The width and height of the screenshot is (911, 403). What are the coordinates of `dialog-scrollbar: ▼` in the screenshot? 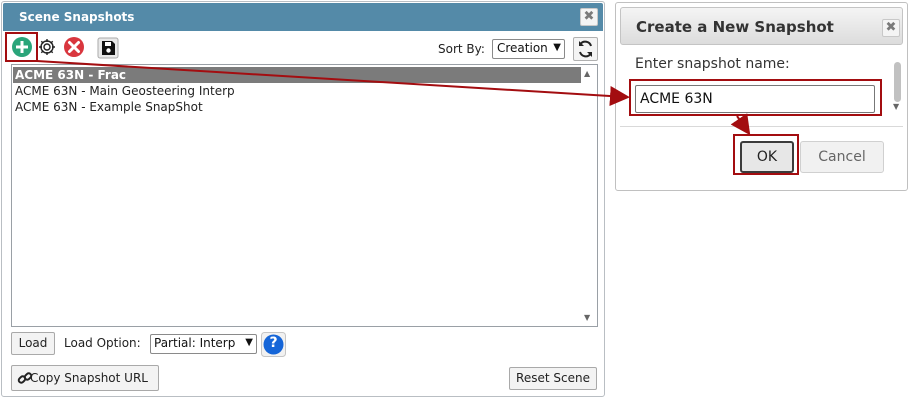 It's located at (899, 89).